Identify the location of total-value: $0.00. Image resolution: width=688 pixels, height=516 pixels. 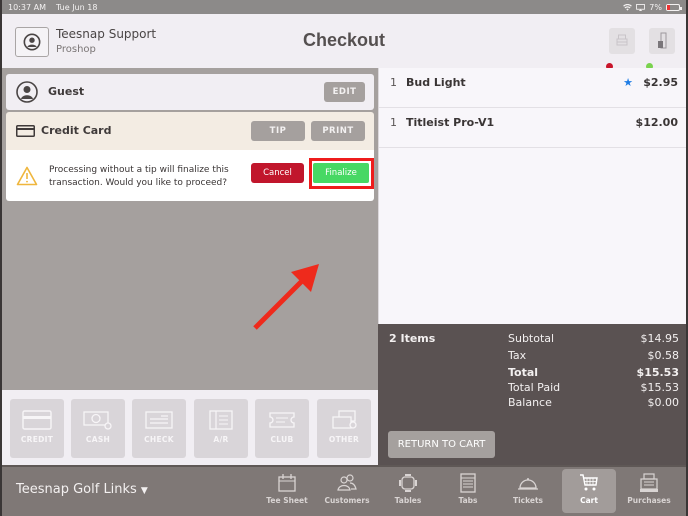
(663, 402).